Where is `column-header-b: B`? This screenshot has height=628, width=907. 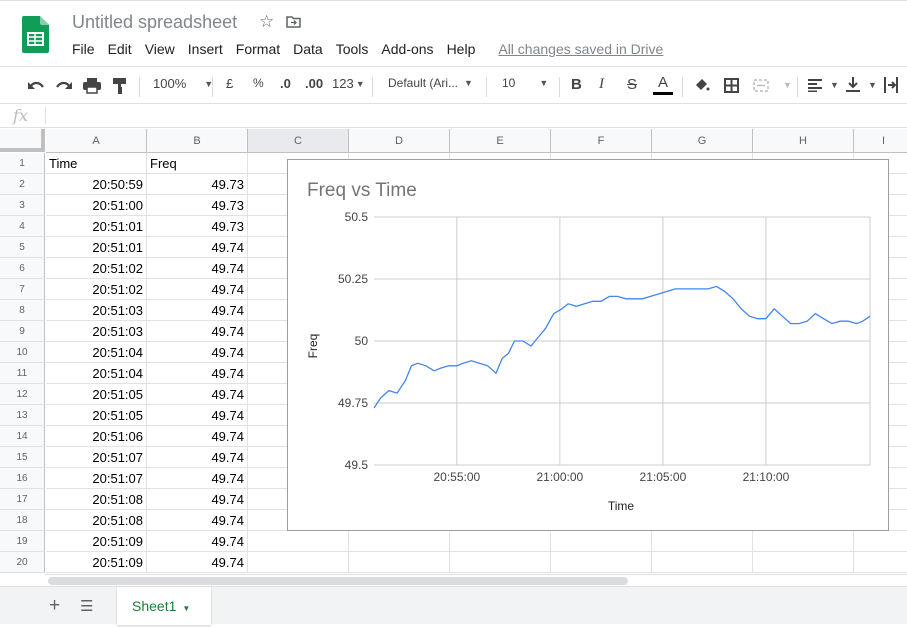
column-header-b: B is located at coordinates (197, 141).